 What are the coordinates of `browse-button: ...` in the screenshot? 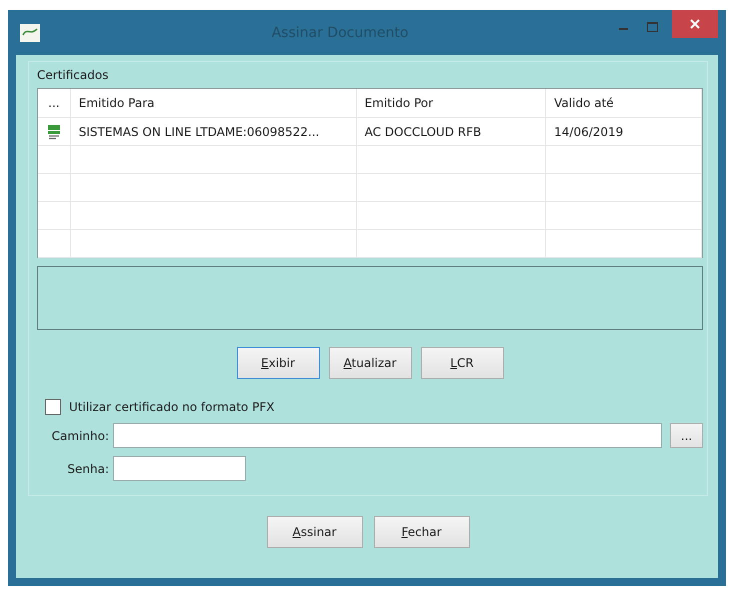 It's located at (686, 435).